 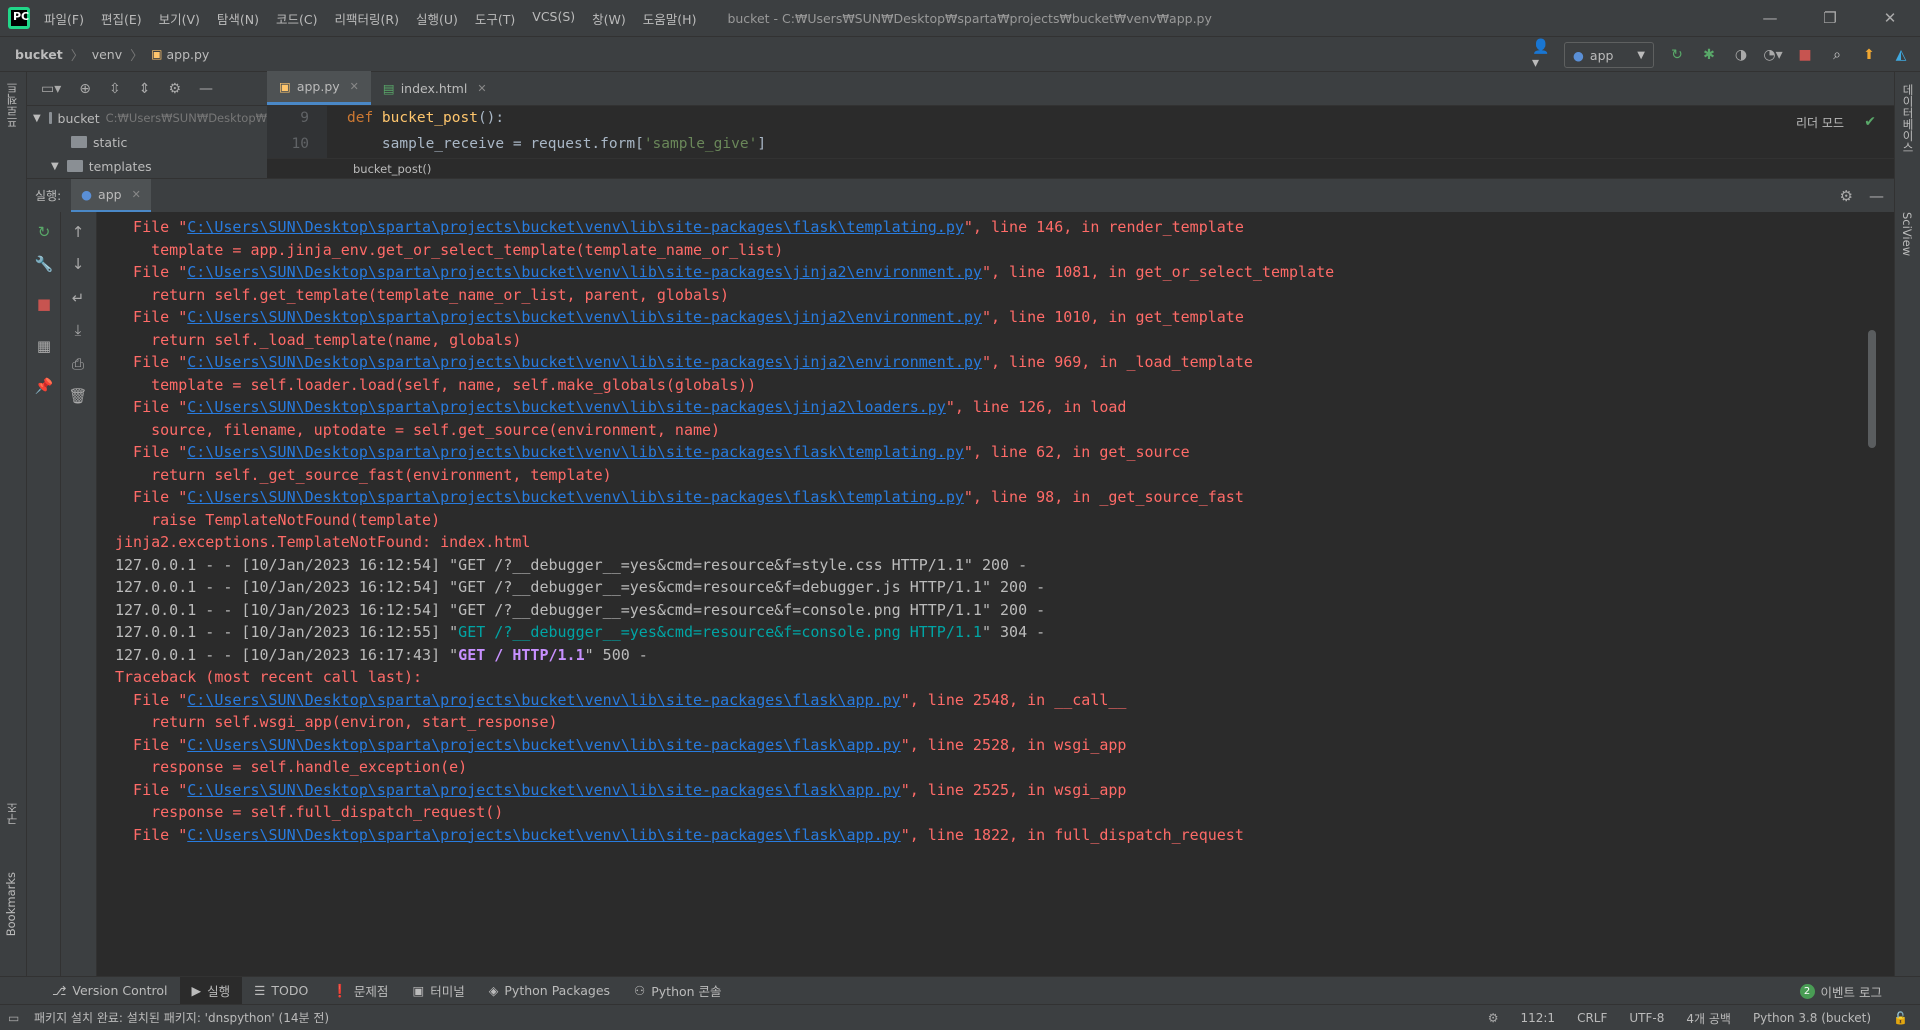 I want to click on tab-run: ▶ 실행, so click(x=211, y=990).